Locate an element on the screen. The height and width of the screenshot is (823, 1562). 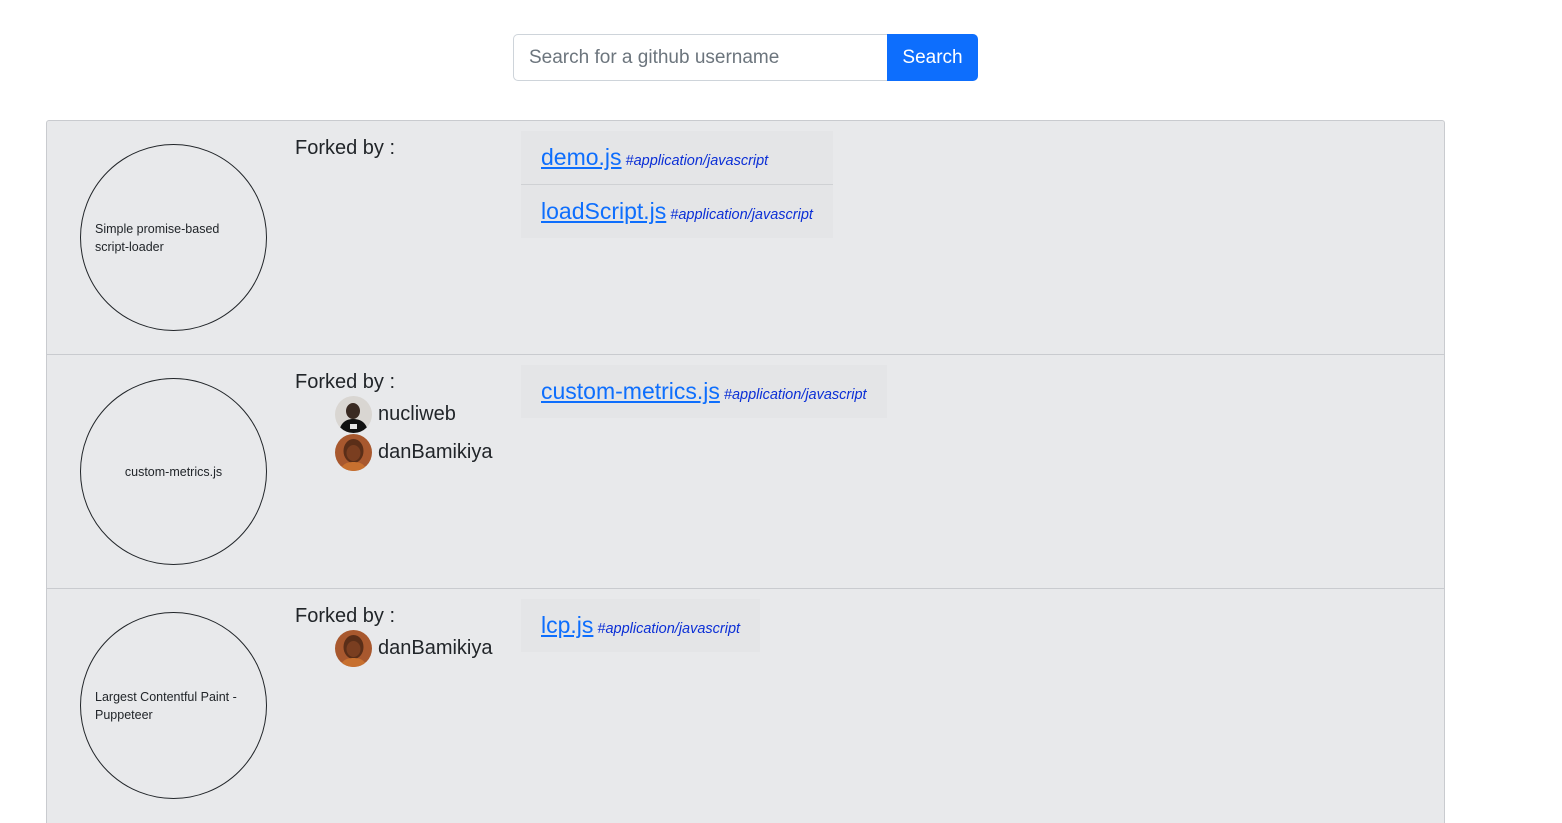
forked-by-section: Forked by : danBamikiya is located at coordinates (400, 635).